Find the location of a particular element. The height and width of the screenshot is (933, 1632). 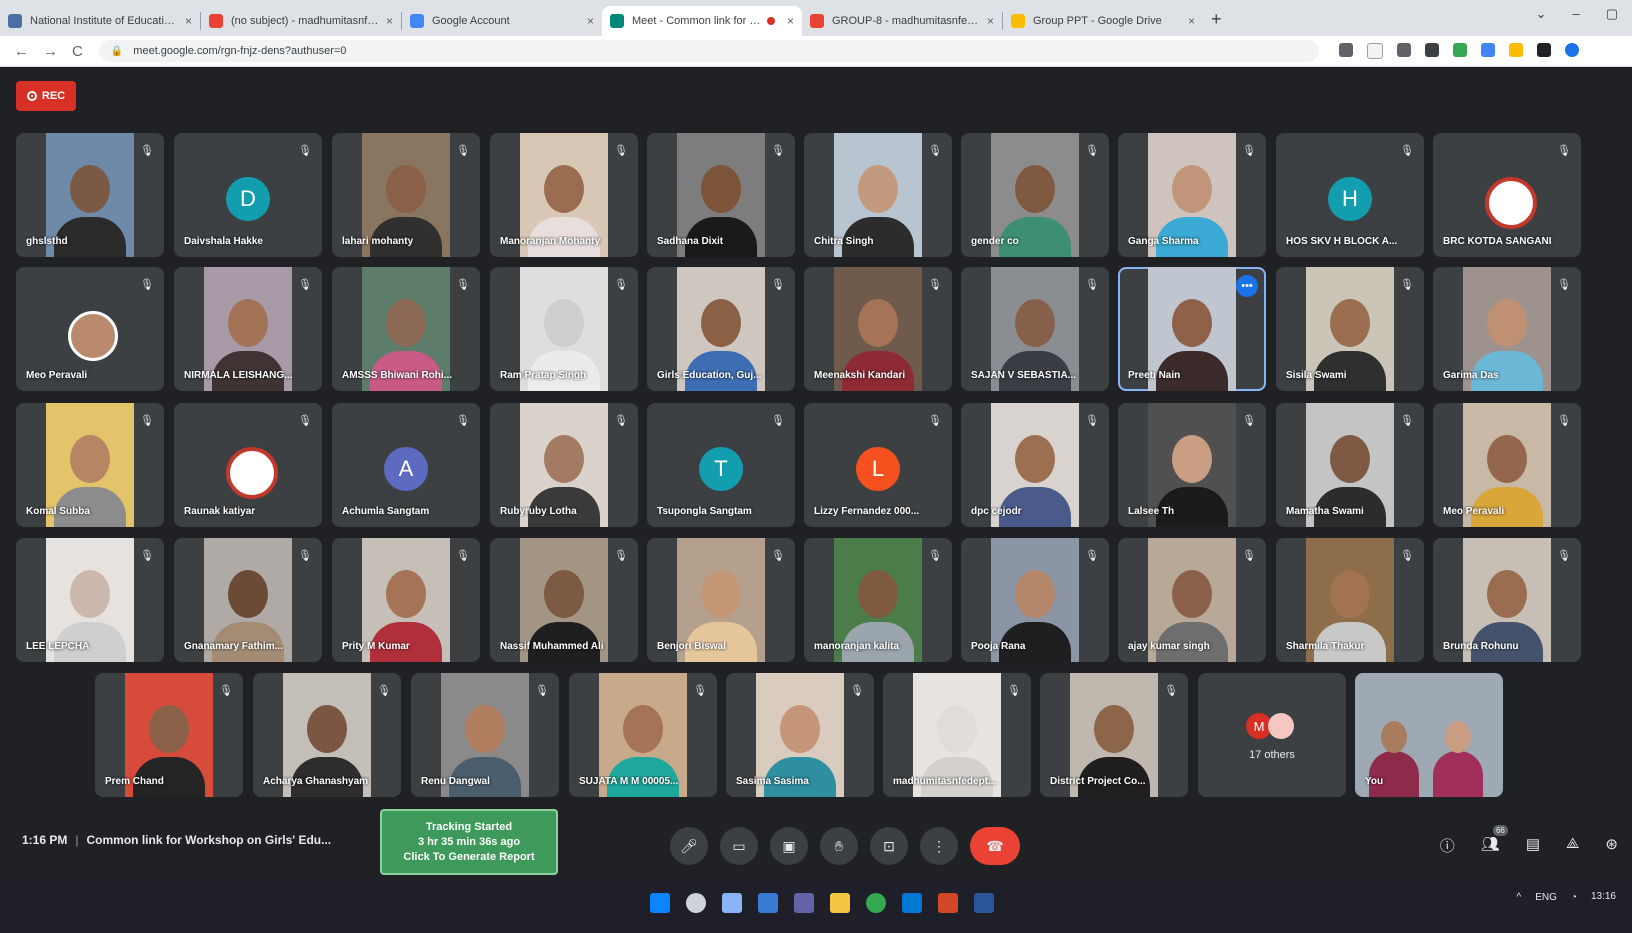

language-indicator: ENG is located at coordinates (1546, 897).